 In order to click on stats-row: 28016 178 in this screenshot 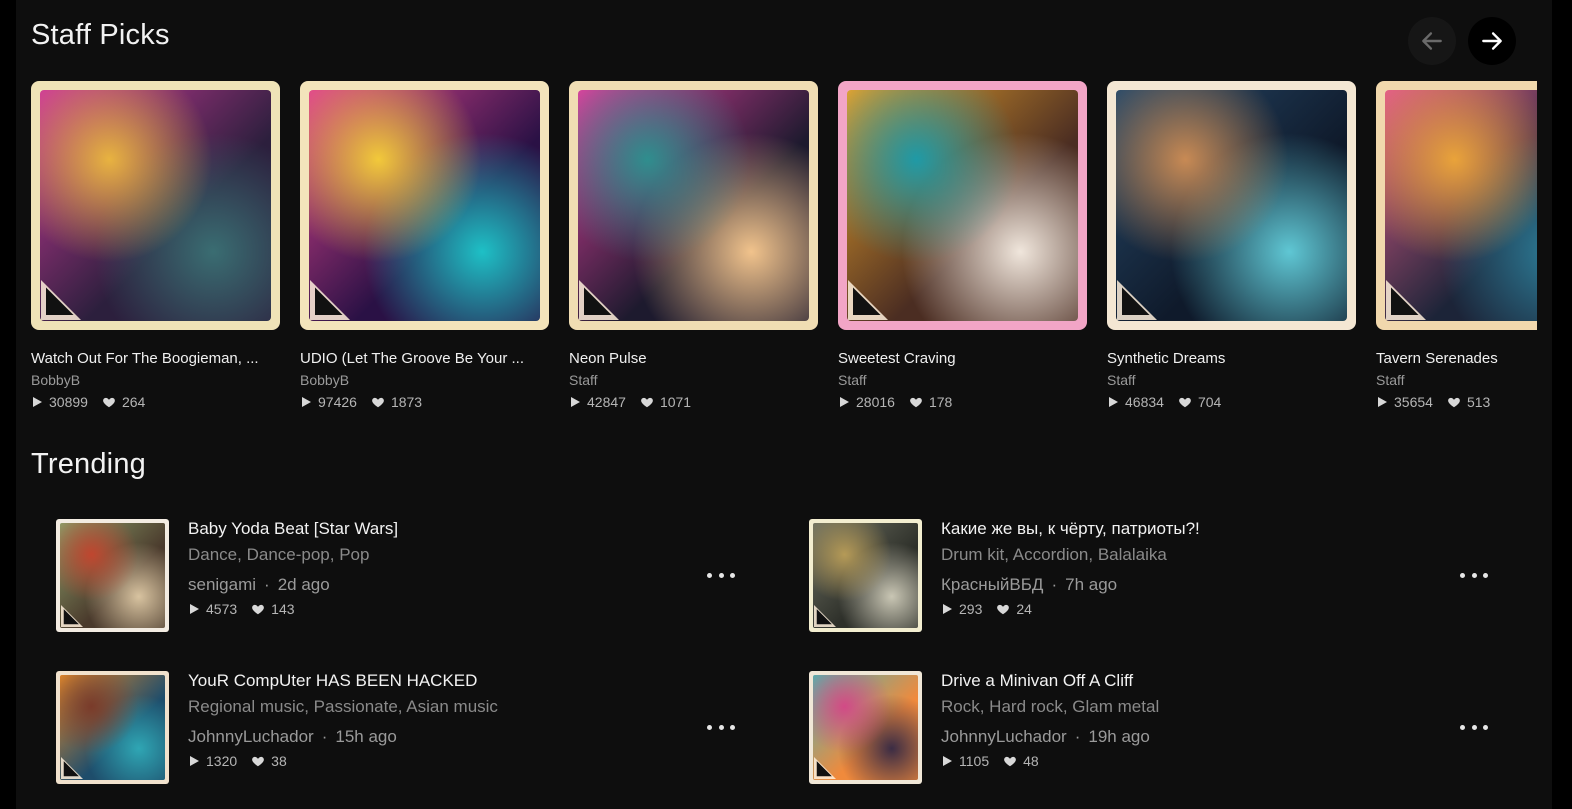, I will do `click(962, 402)`.